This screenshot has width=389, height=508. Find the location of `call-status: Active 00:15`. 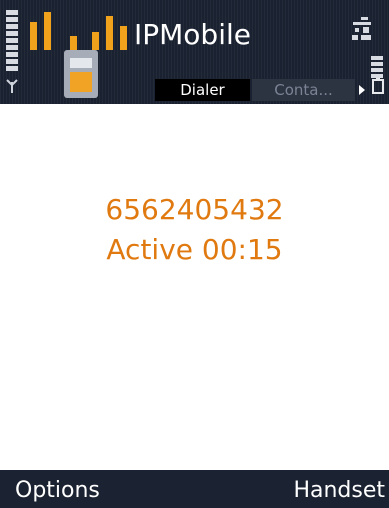

call-status: Active 00:15 is located at coordinates (194, 249).